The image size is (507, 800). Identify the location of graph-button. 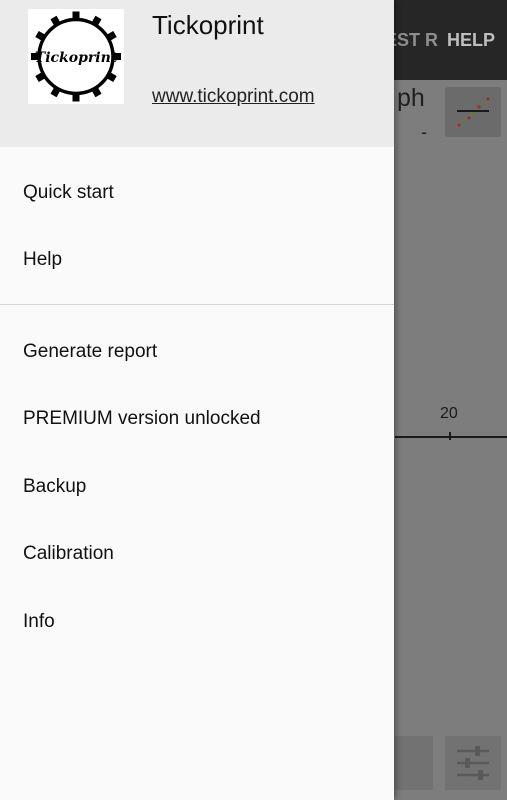
(473, 112).